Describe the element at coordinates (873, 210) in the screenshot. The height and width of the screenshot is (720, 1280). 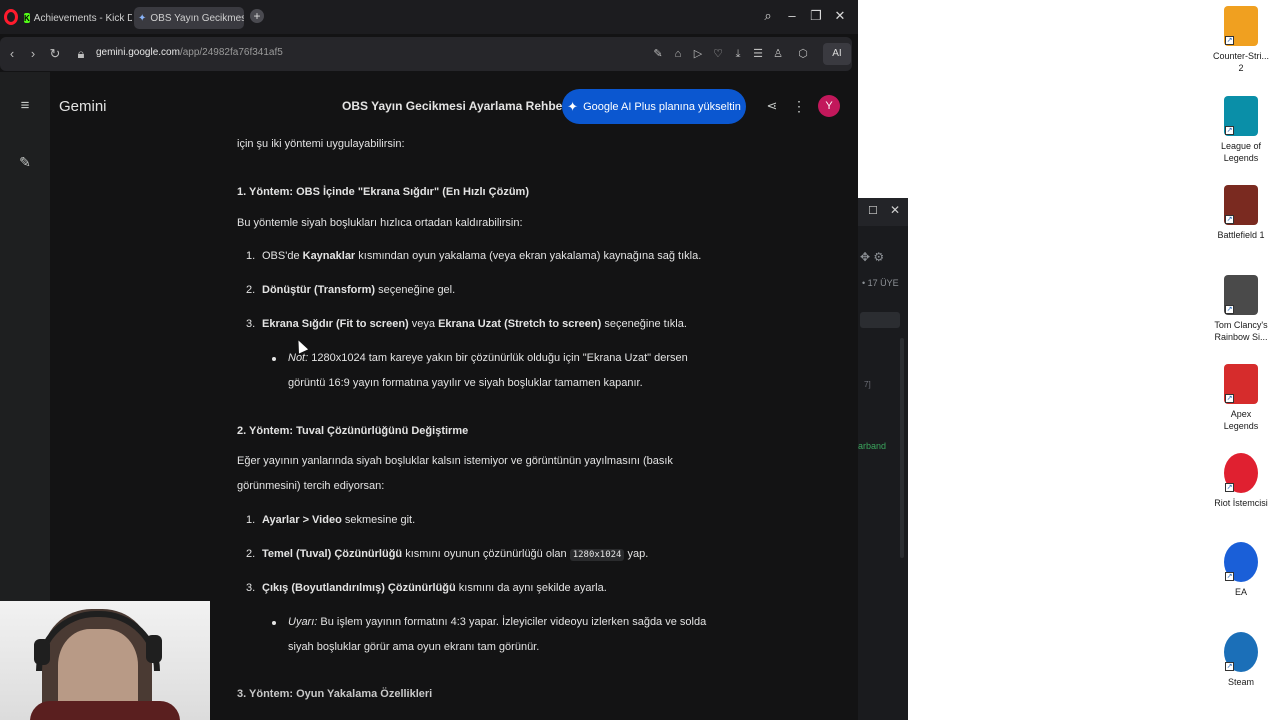
I see `maximize-icon: ☐` at that location.